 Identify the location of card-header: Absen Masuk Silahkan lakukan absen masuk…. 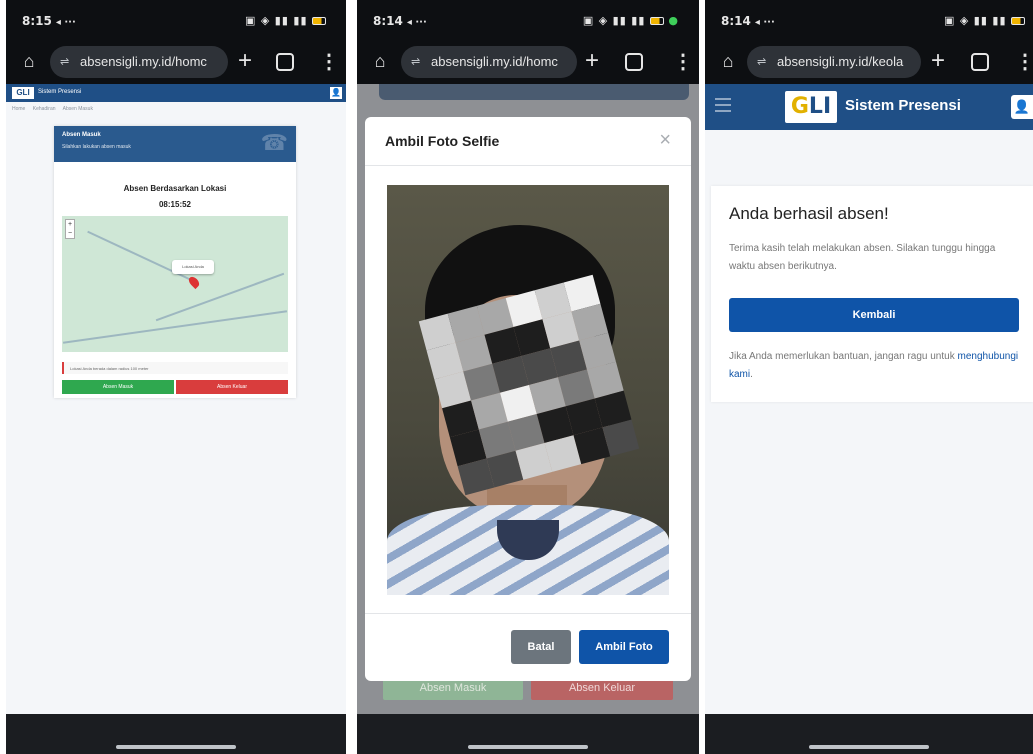
(175, 144).